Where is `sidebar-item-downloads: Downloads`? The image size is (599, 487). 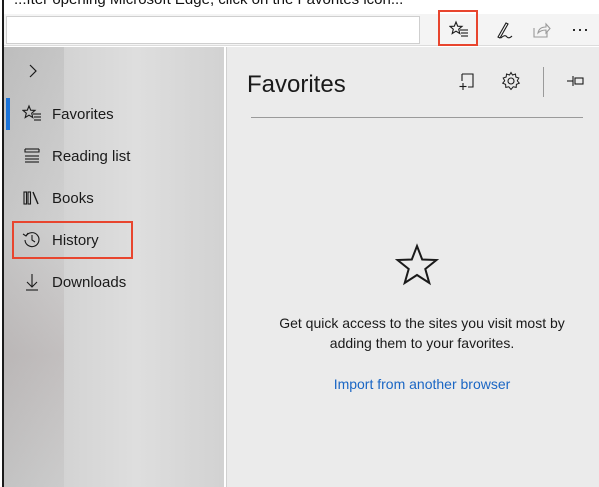 sidebar-item-downloads: Downloads is located at coordinates (114, 282).